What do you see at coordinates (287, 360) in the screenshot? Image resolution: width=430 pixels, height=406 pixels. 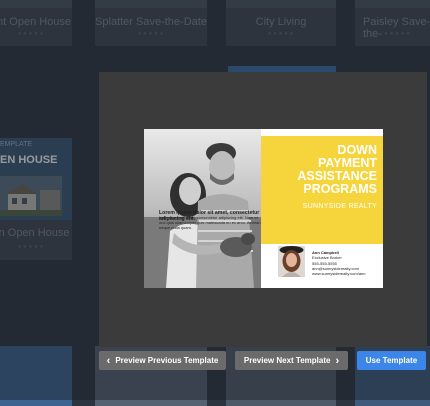 I see `preview-next-label: Preview Next Template` at bounding box center [287, 360].